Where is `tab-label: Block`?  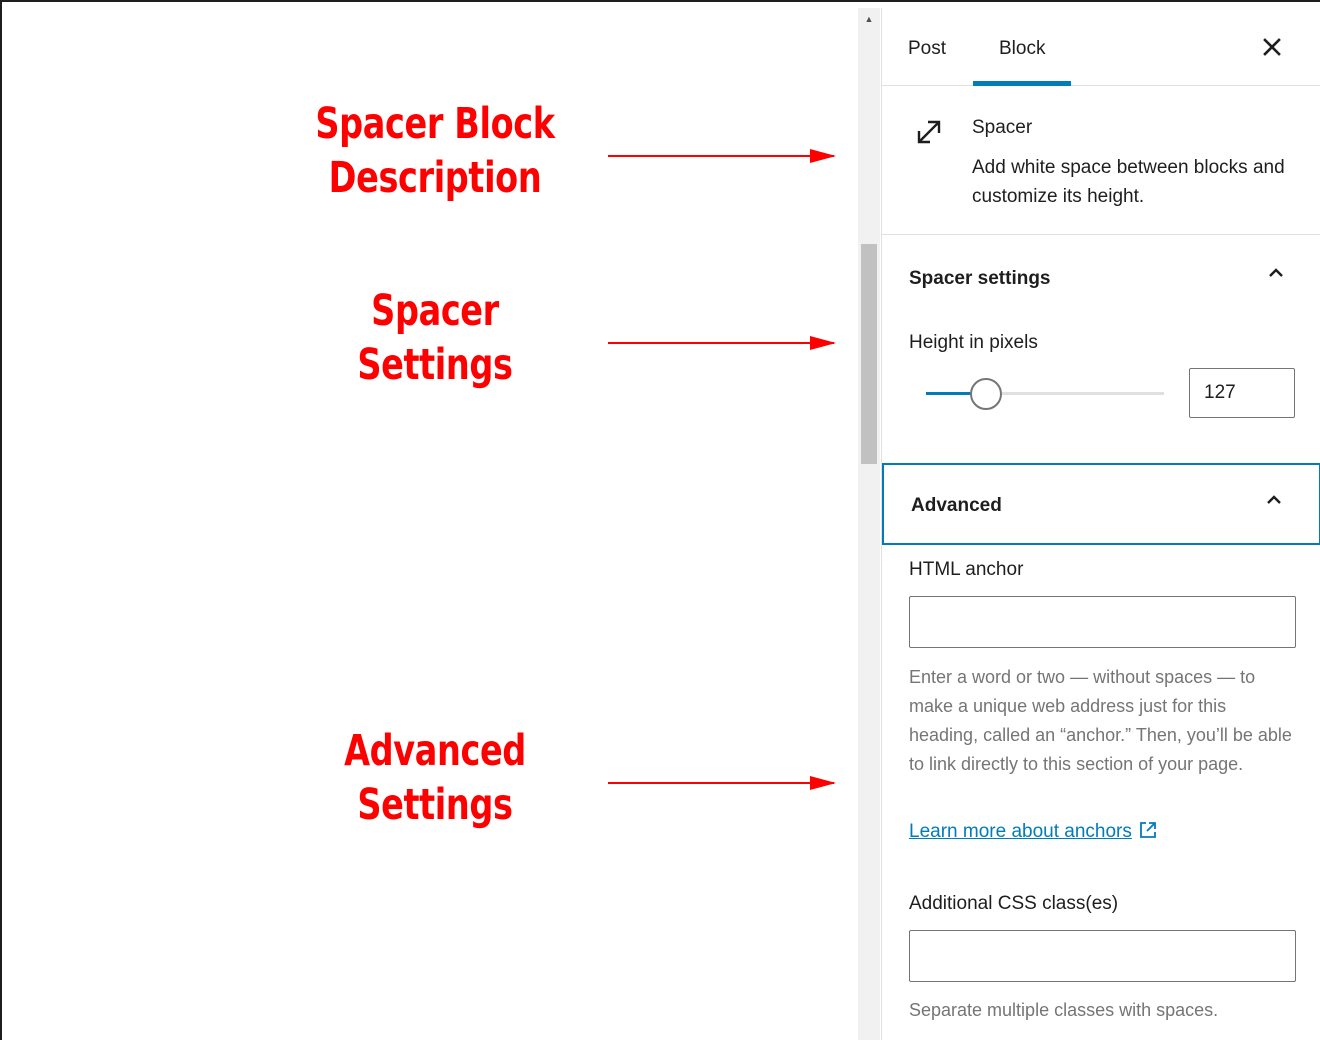 tab-label: Block is located at coordinates (1022, 48).